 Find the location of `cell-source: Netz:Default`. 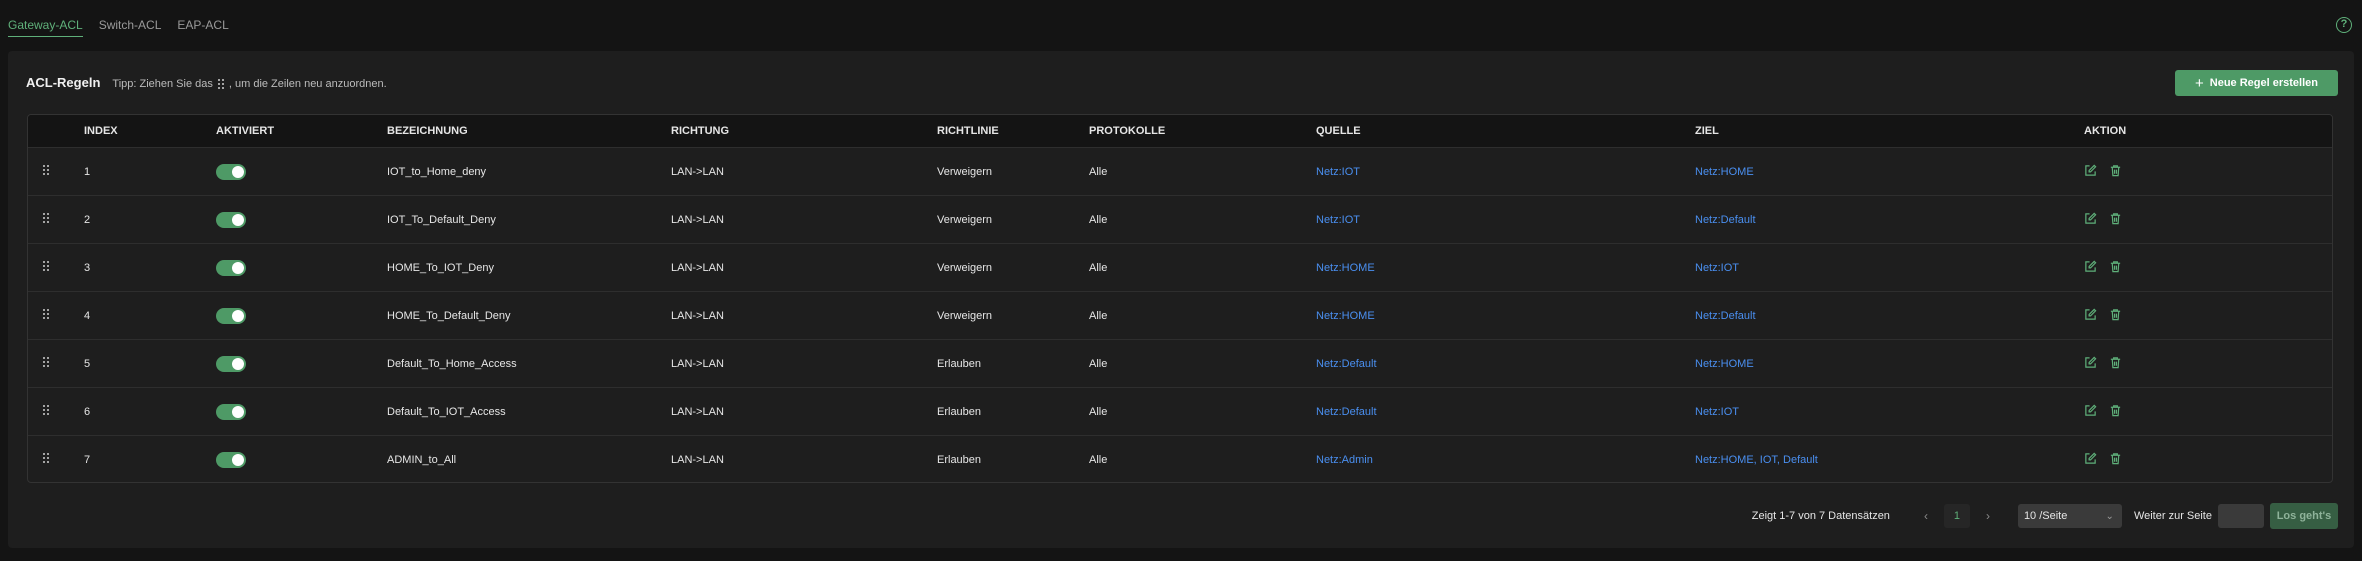

cell-source: Netz:Default is located at coordinates (1505, 412).